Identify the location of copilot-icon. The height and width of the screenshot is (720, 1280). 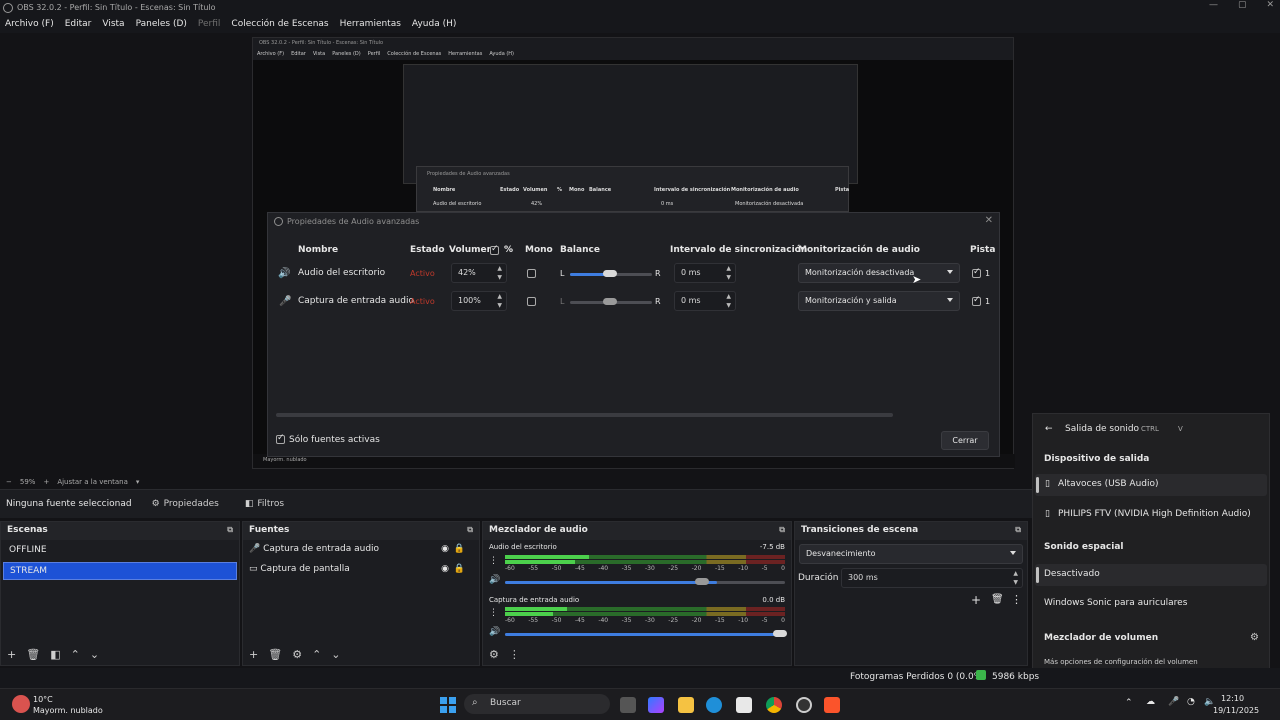
(656, 705).